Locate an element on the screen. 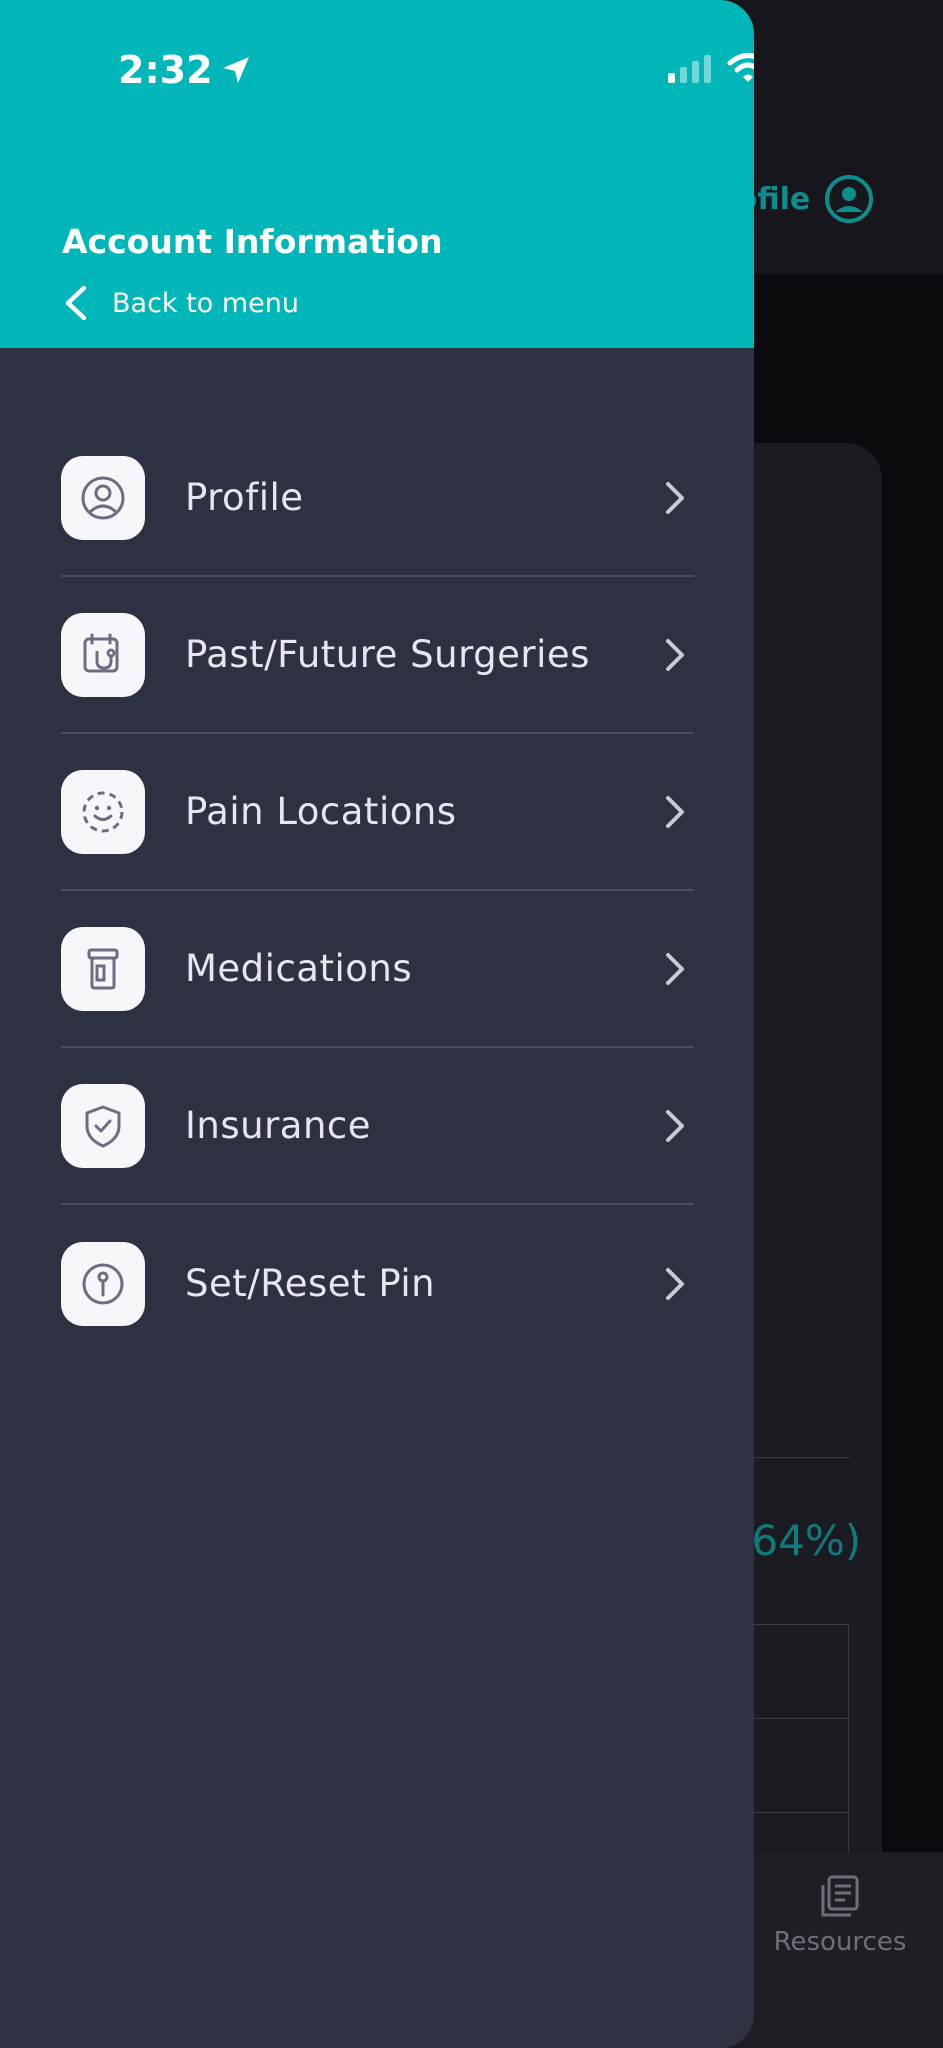 This screenshot has width=943, height=2048. back-to-menu-button: Back to menu is located at coordinates (180, 303).